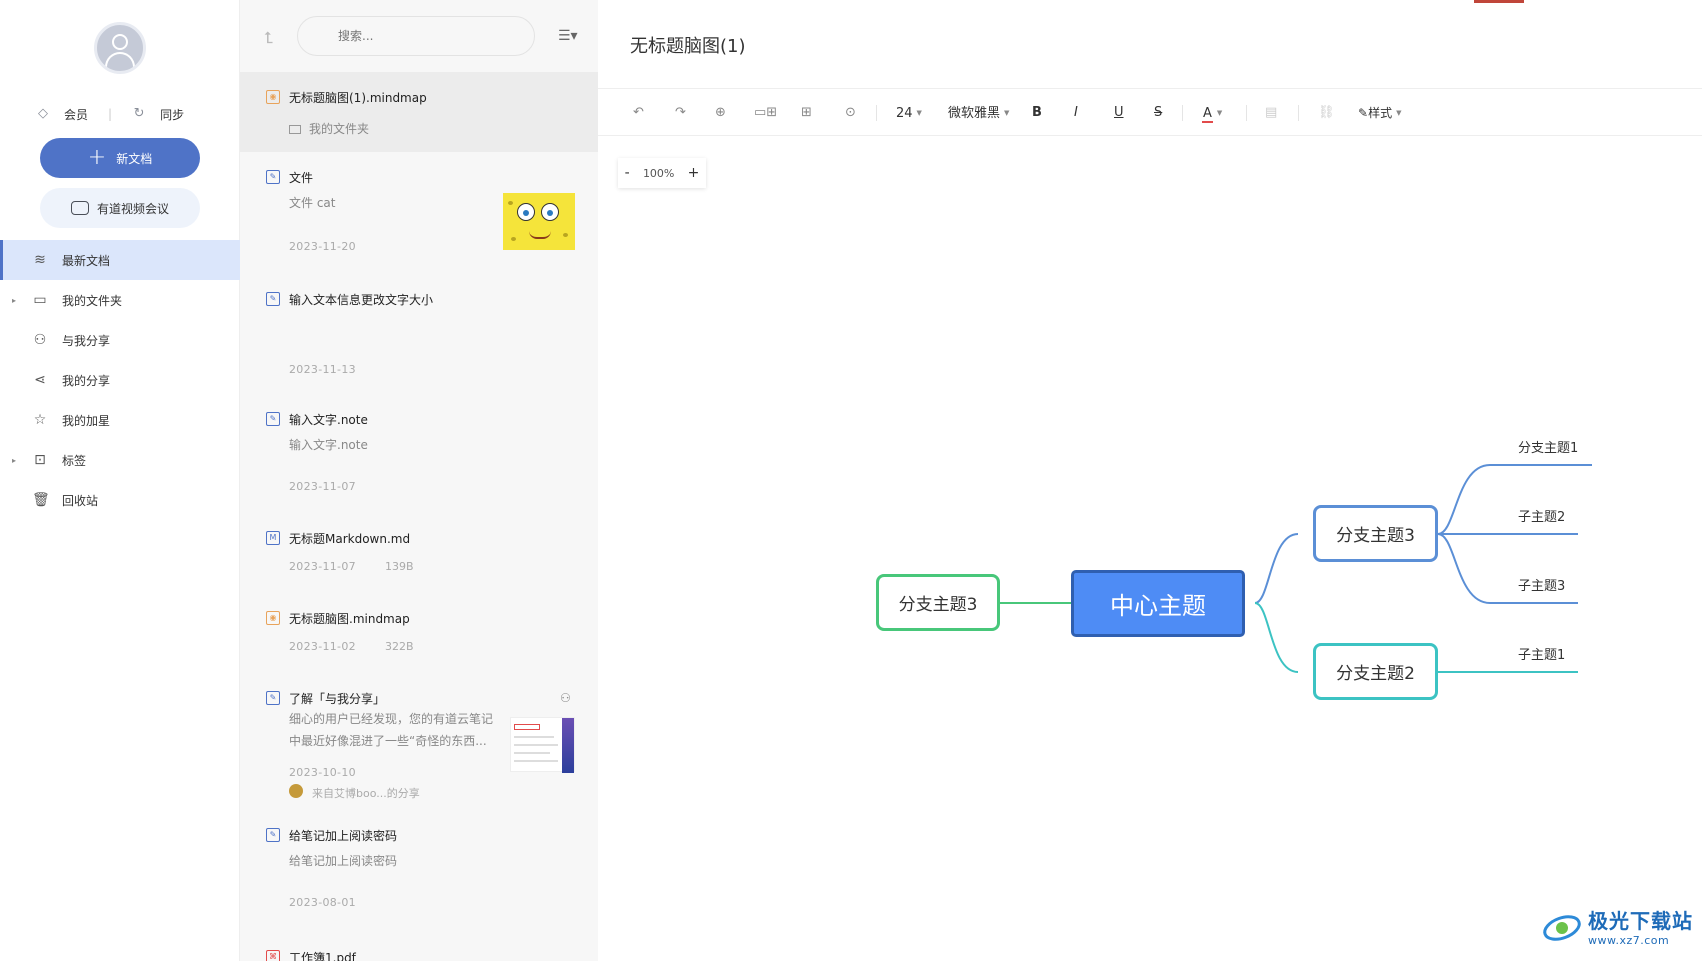 Image resolution: width=1702 pixels, height=961 pixels. Describe the element at coordinates (120, 420) in the screenshot. I see `sidebar-item-starred: ☆ 我的加星` at that location.